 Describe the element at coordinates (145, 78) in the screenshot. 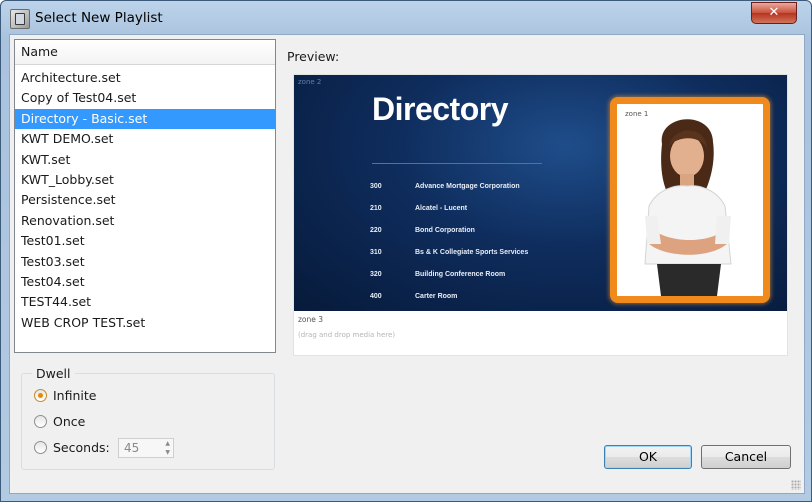

I see `list-item: Architecture.set` at that location.